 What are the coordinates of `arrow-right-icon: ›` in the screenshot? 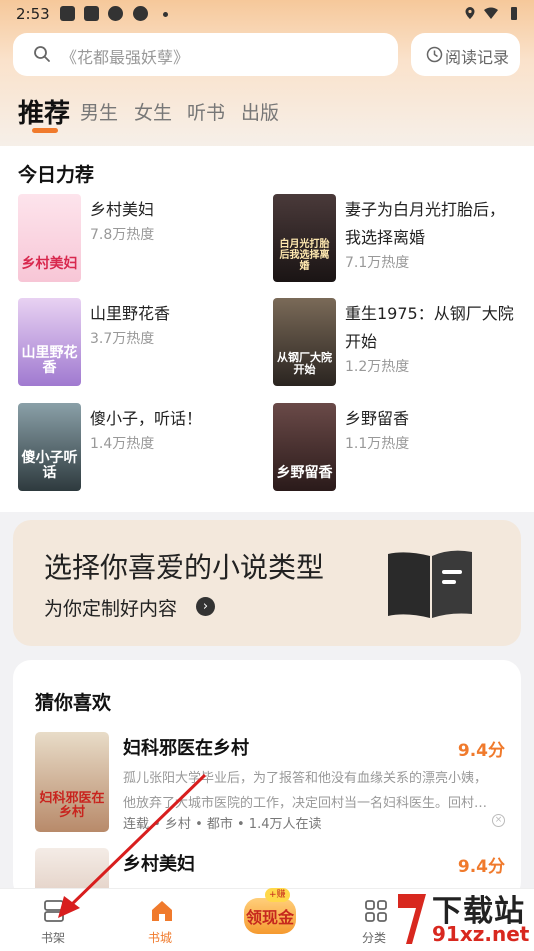 It's located at (205, 606).